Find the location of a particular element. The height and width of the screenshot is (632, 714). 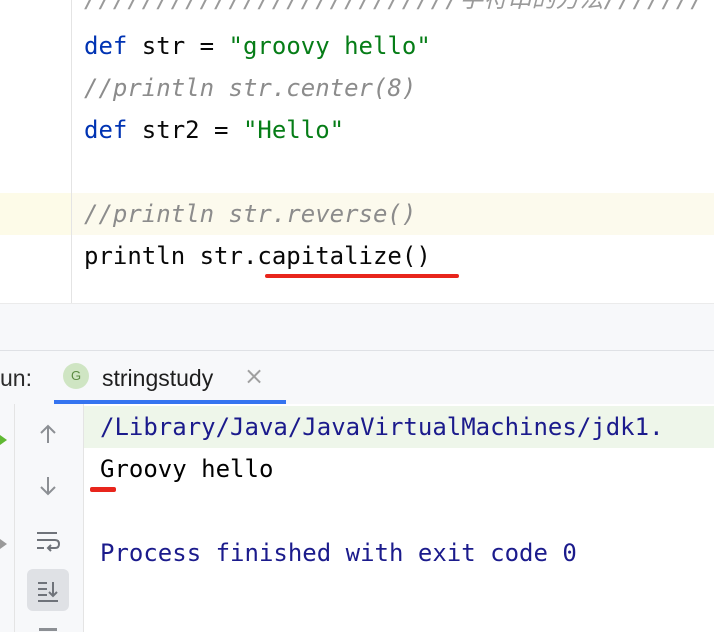

run-icon is located at coordinates (7, 518).